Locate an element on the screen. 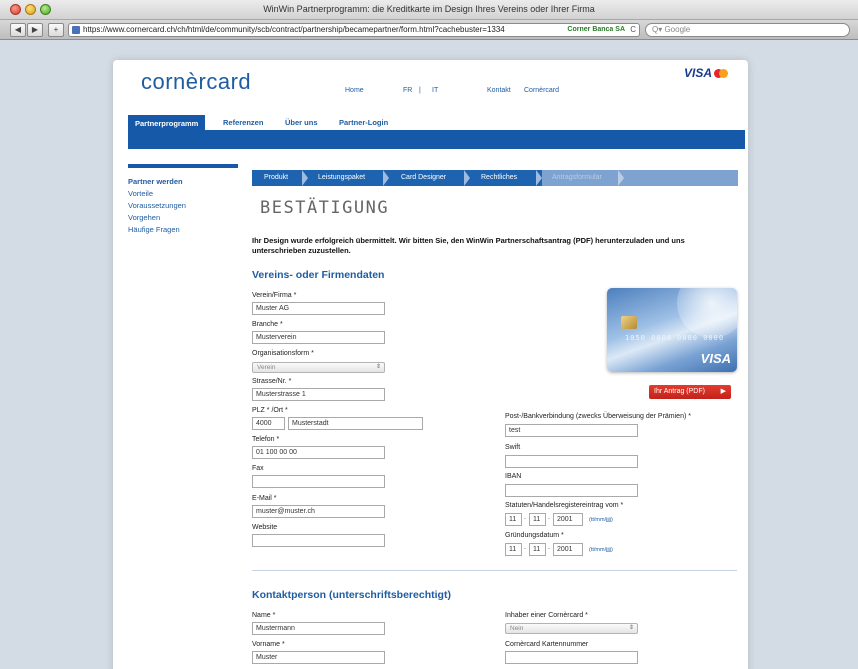  statuten-day-field: 11 is located at coordinates (513, 519).